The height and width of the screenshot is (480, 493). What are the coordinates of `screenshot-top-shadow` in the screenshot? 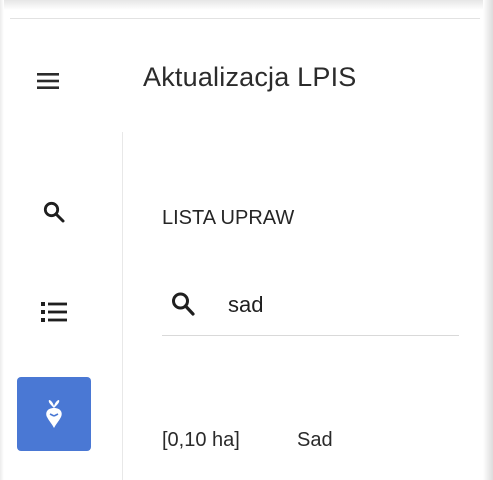 It's located at (246, 5).